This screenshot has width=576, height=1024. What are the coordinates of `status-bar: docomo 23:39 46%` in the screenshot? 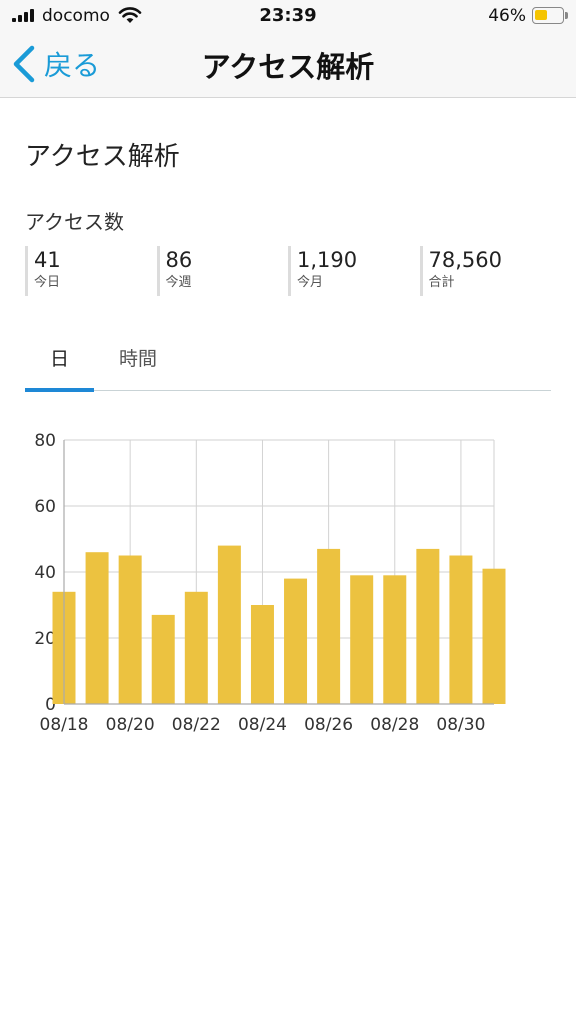 It's located at (288, 17).